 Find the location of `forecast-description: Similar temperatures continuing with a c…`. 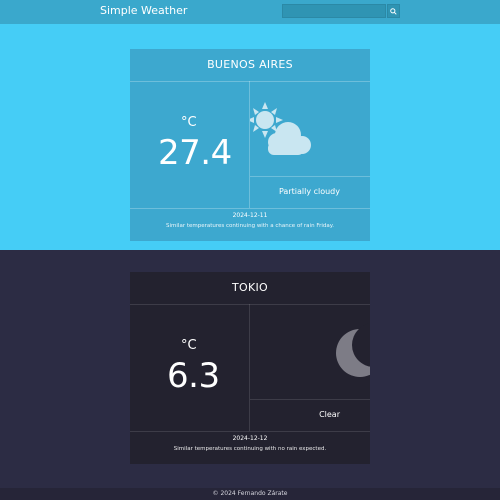

forecast-description: Similar temperatures continuing with a c… is located at coordinates (250, 226).